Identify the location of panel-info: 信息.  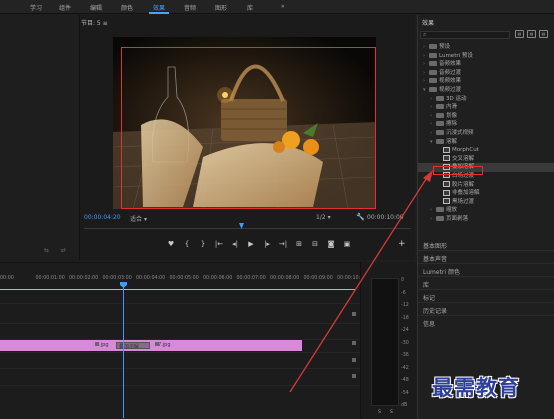
(429, 323).